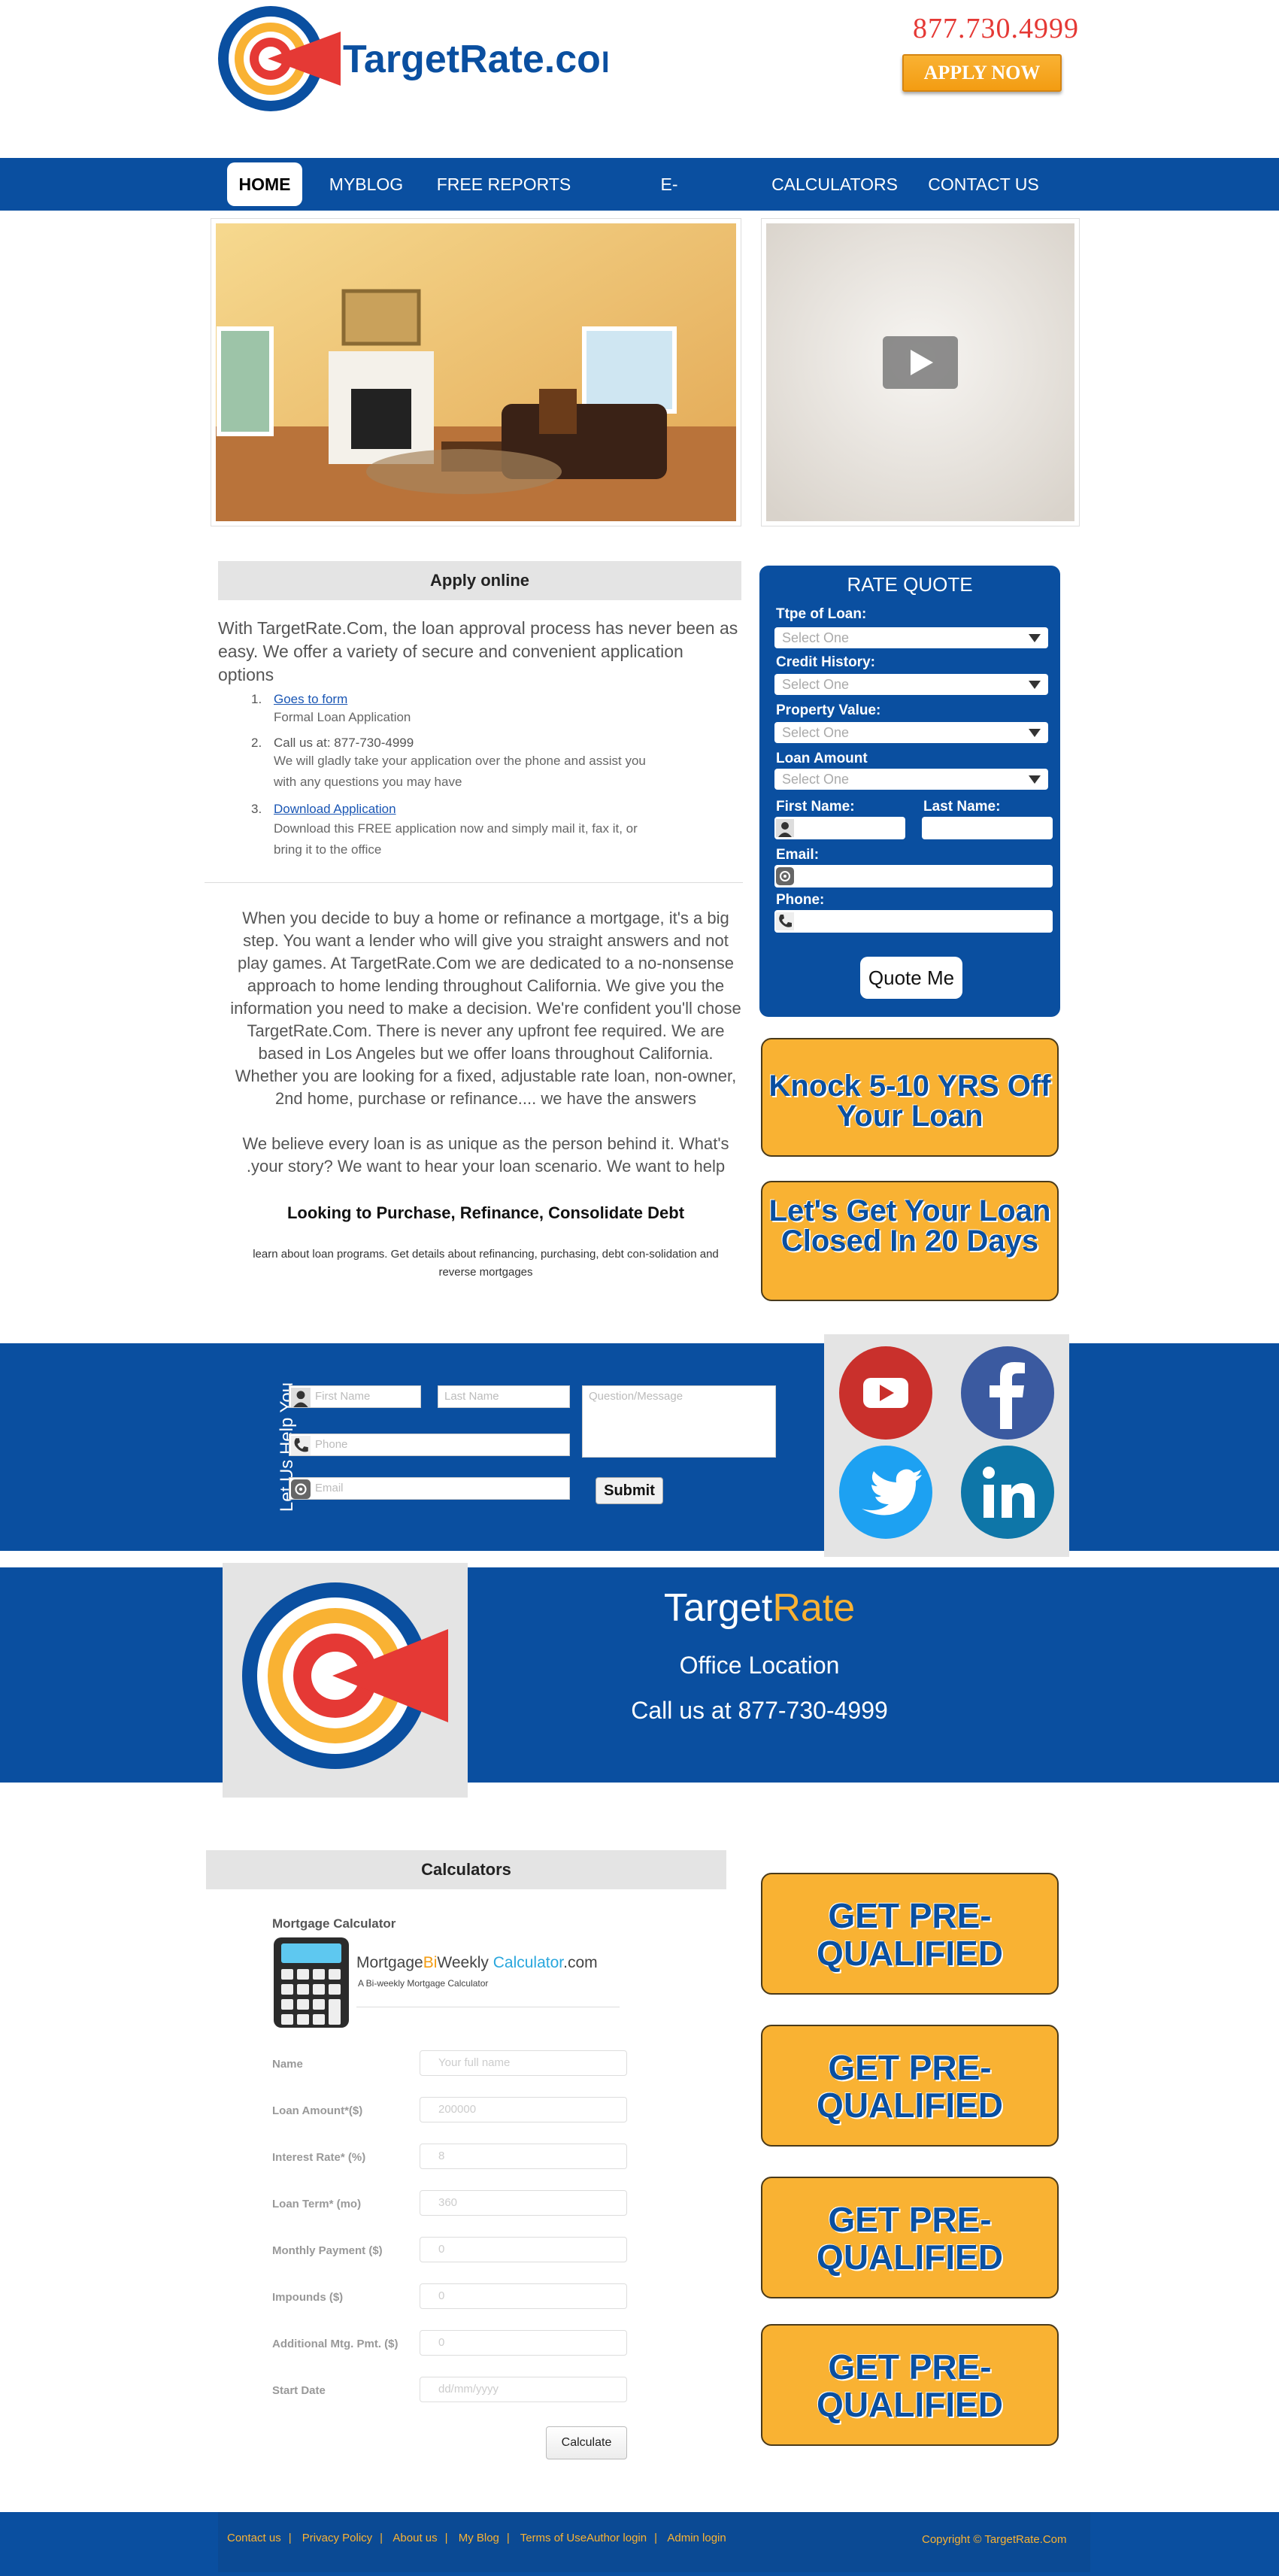 The width and height of the screenshot is (1279, 2576). Describe the element at coordinates (910, 1241) in the screenshot. I see `loan-closed-button: Let's Get Your Loan Closed In 20 Days` at that location.